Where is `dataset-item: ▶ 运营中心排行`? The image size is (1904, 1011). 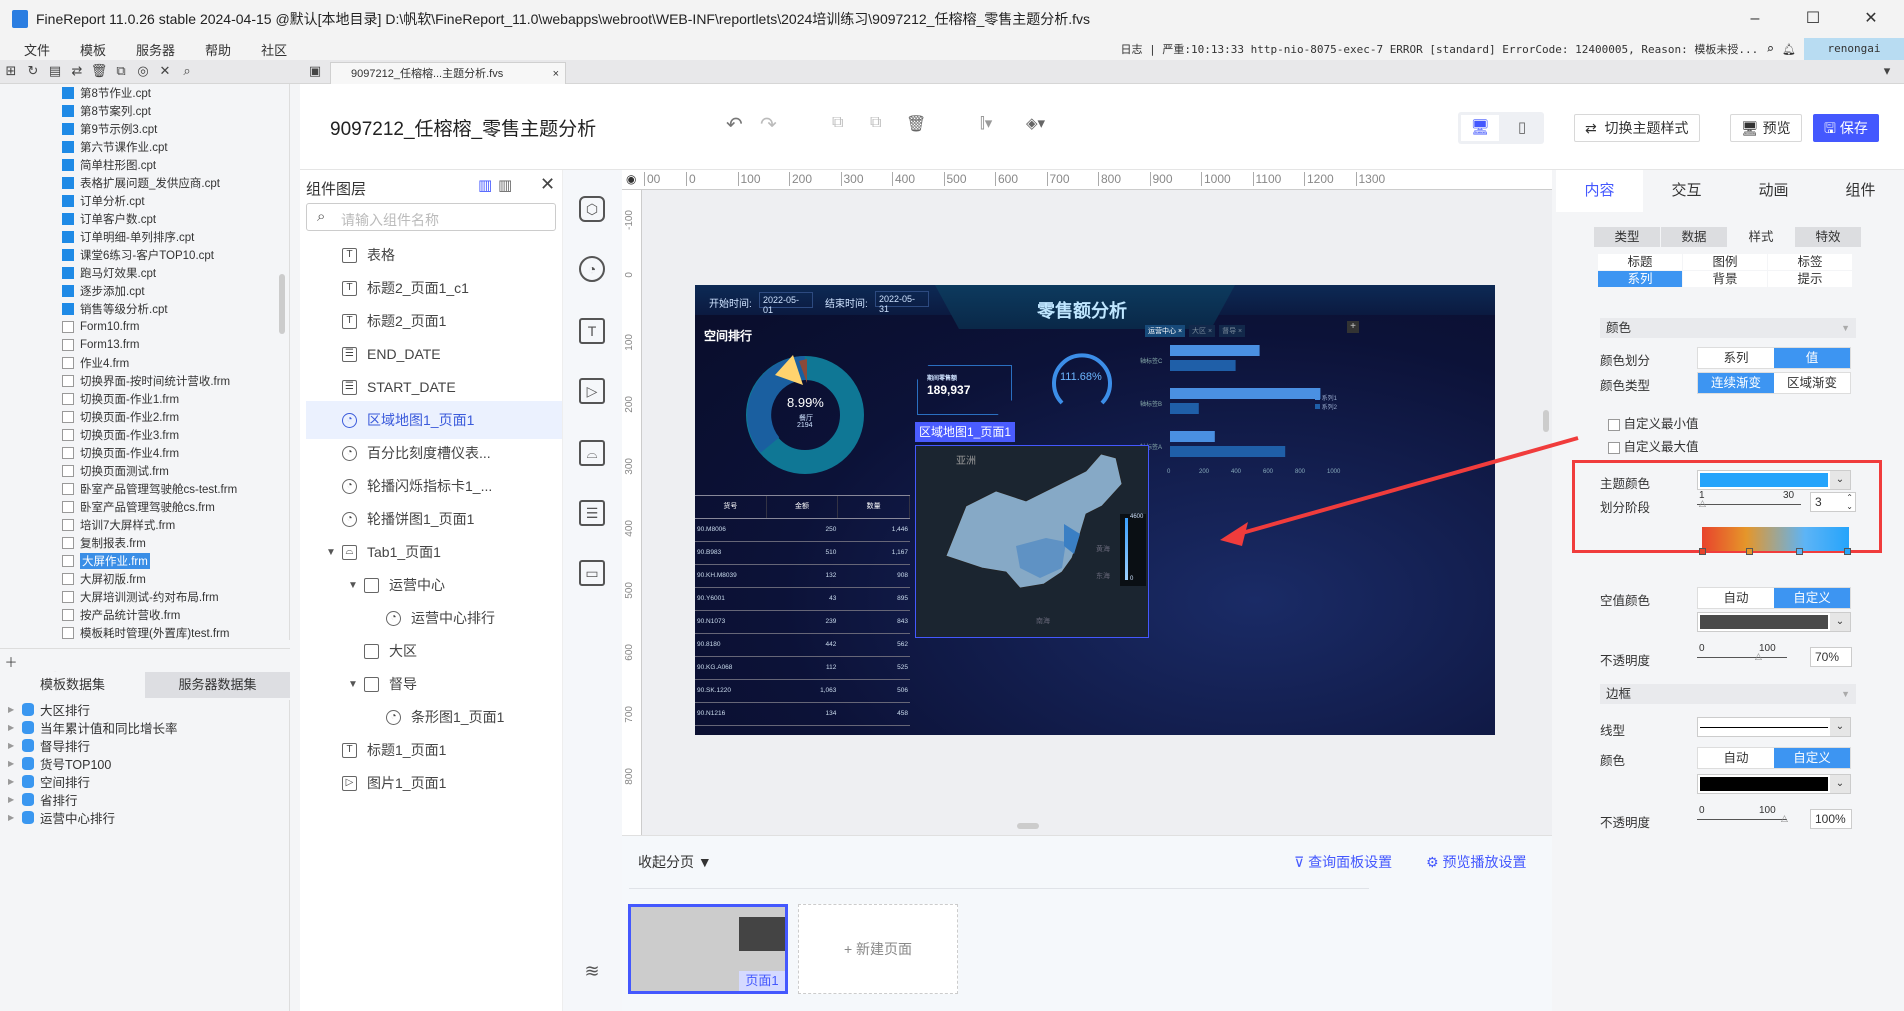 dataset-item: ▶ 运营中心排行 is located at coordinates (144, 817).